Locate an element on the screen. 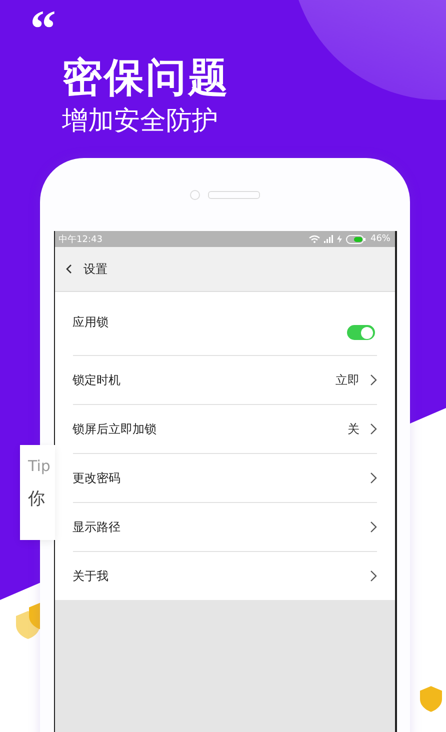 This screenshot has width=446, height=732. quote-mark: “ is located at coordinates (43, 25).